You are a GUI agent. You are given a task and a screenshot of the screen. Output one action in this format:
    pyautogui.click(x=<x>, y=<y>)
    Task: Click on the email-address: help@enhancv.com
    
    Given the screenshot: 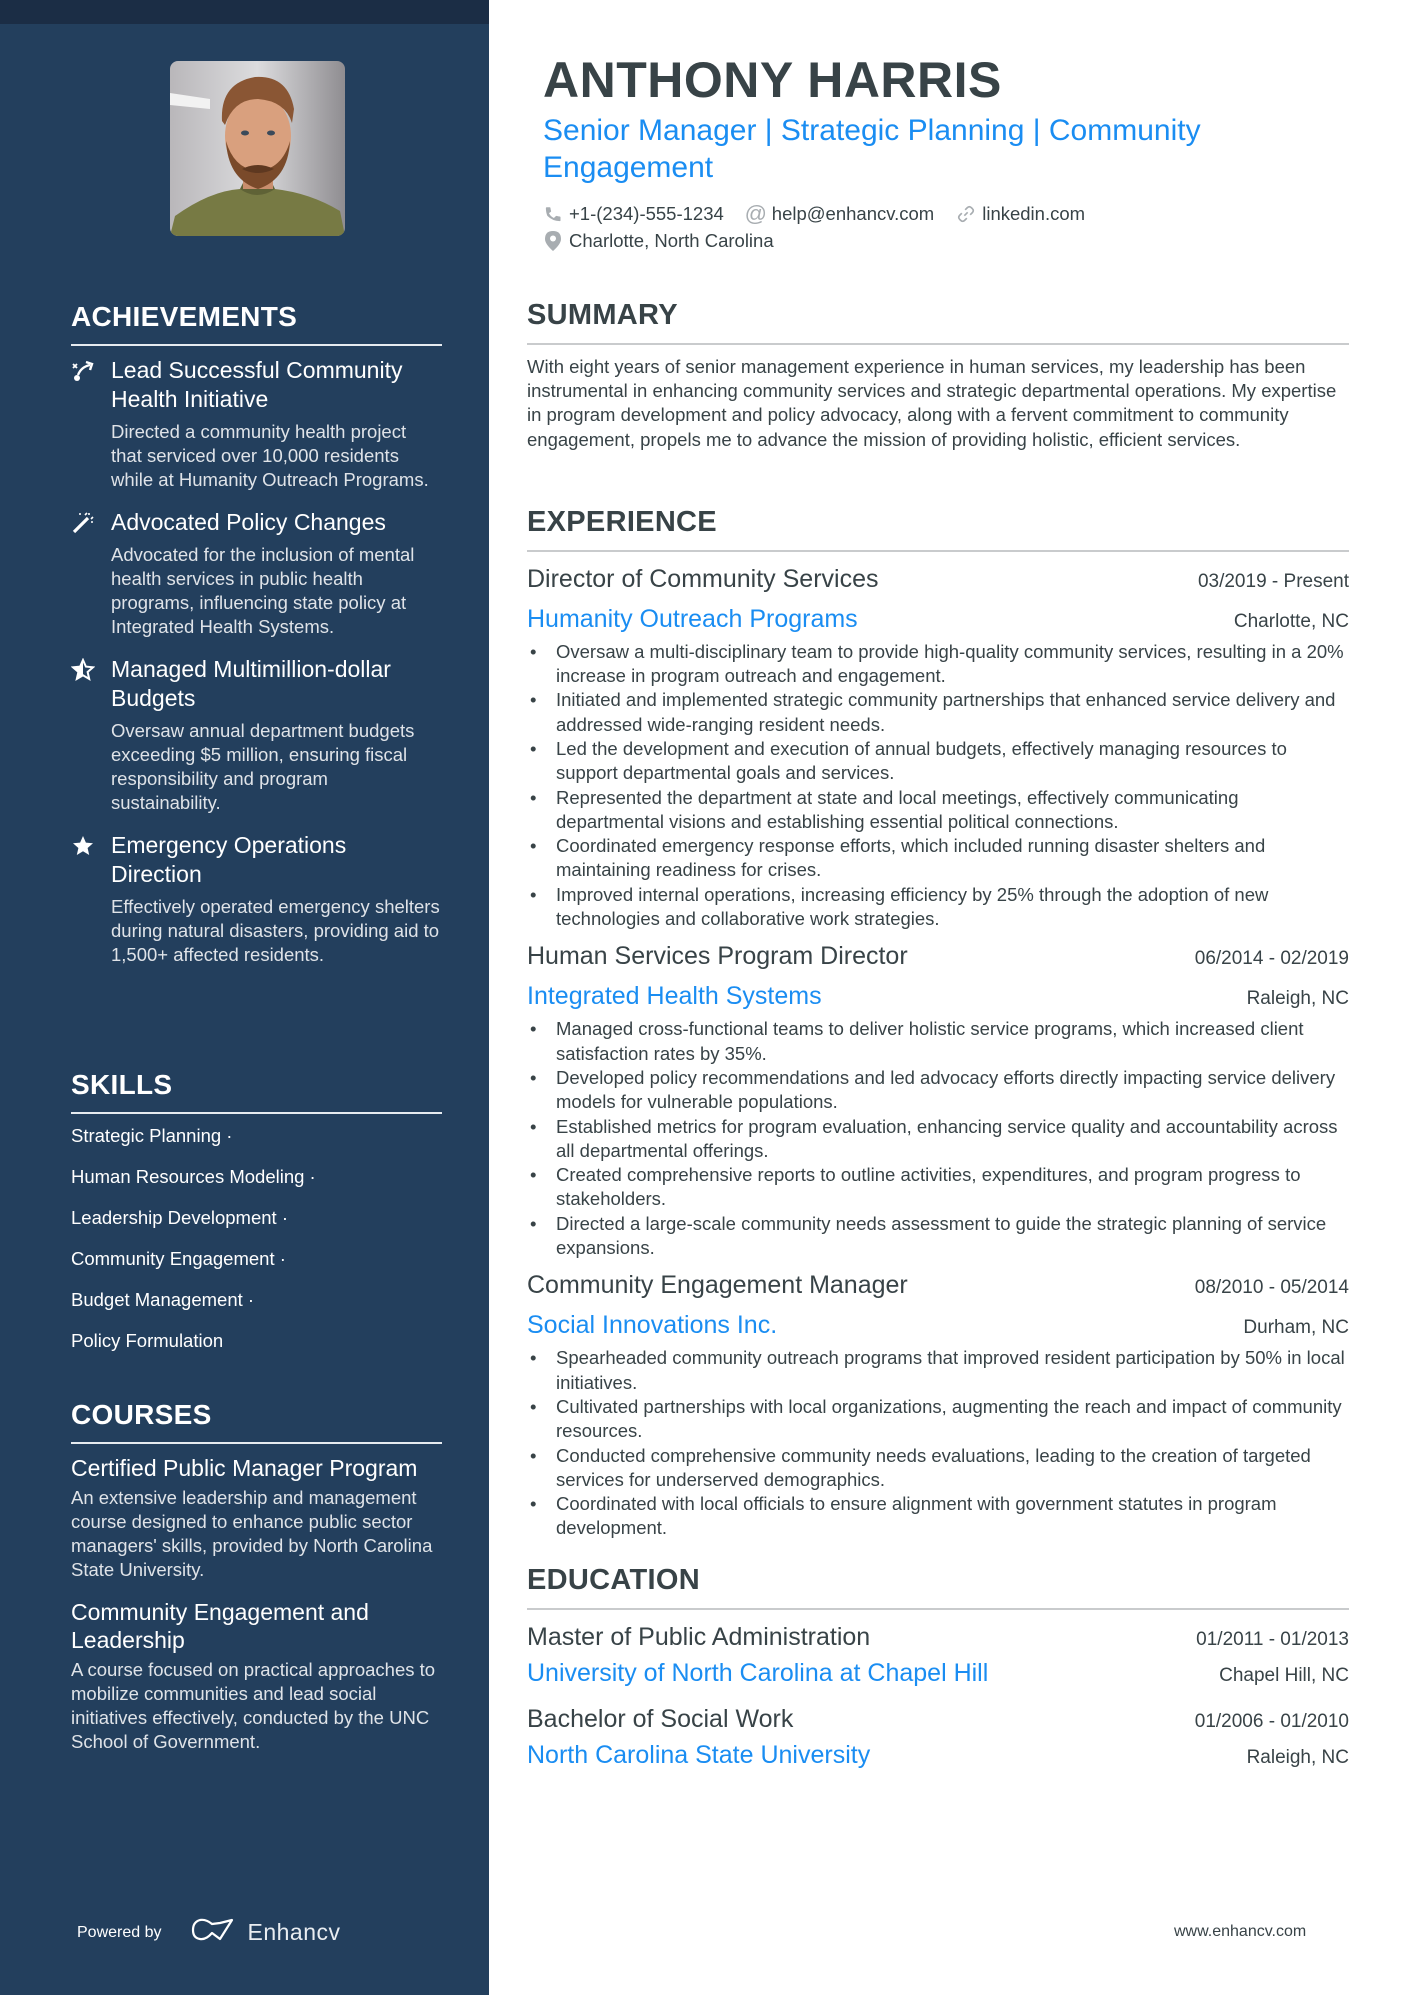 What is the action you would take?
    pyautogui.click(x=853, y=213)
    